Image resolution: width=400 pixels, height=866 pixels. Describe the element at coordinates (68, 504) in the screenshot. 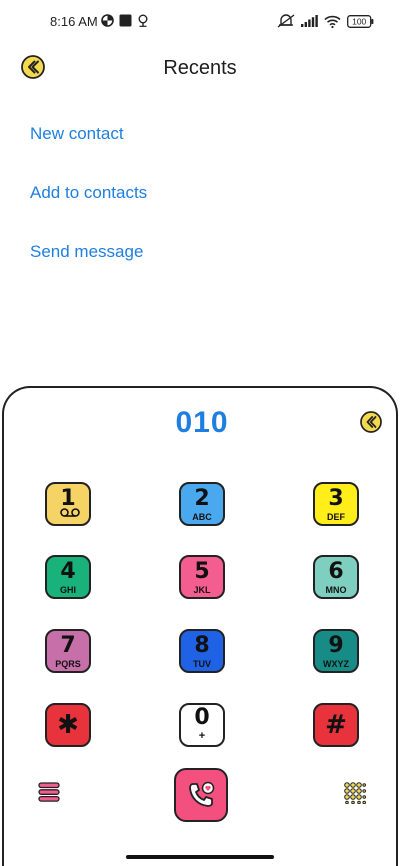

I see `dial-key-1: 1` at that location.